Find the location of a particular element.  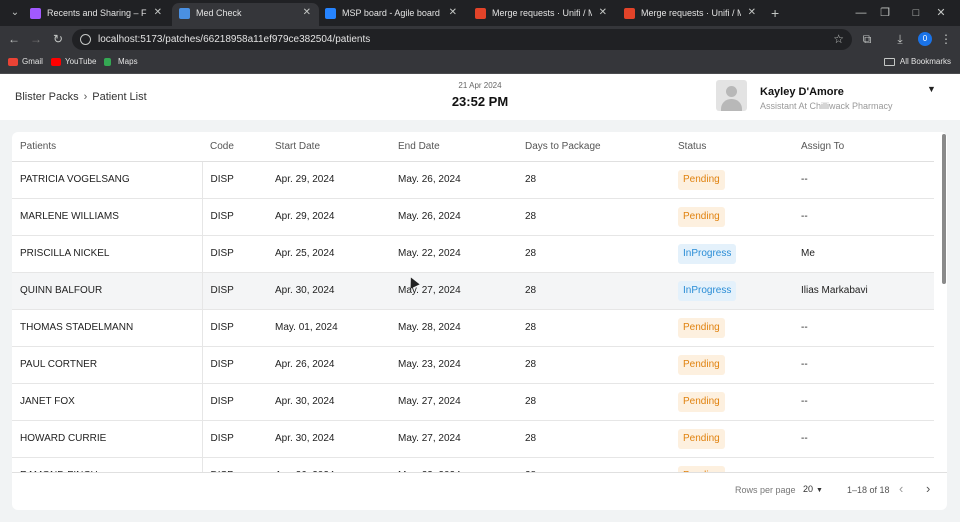

rows-per-page-caret-icon: ▼ is located at coordinates (819, 490).